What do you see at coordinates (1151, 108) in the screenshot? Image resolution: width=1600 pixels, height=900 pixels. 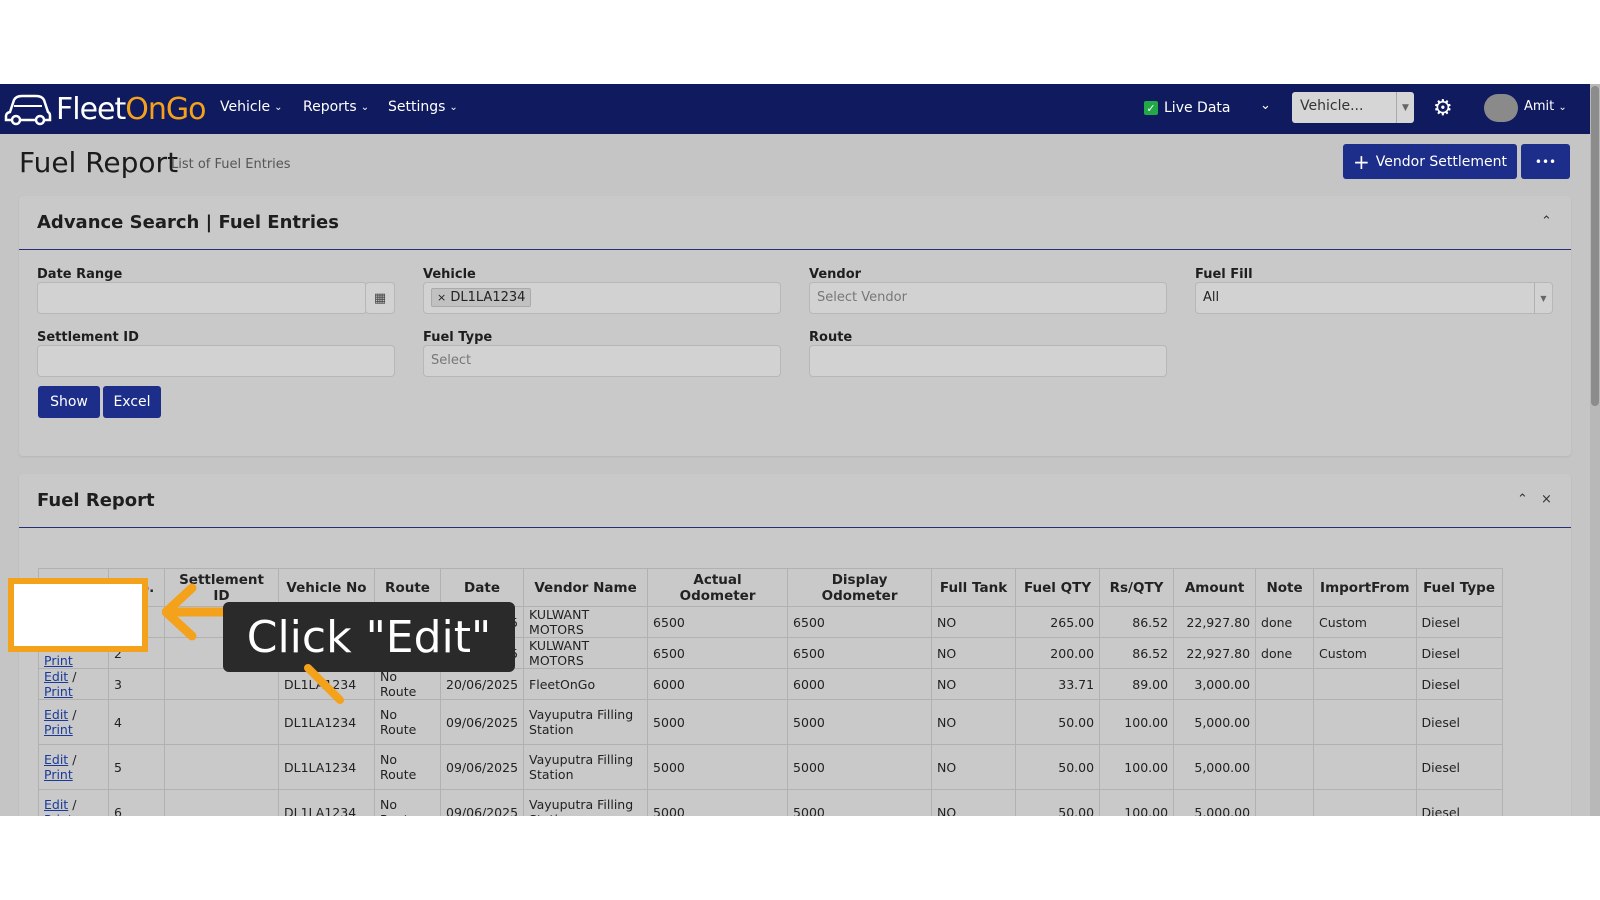 I see `checkbox-checked-icon: ✓` at bounding box center [1151, 108].